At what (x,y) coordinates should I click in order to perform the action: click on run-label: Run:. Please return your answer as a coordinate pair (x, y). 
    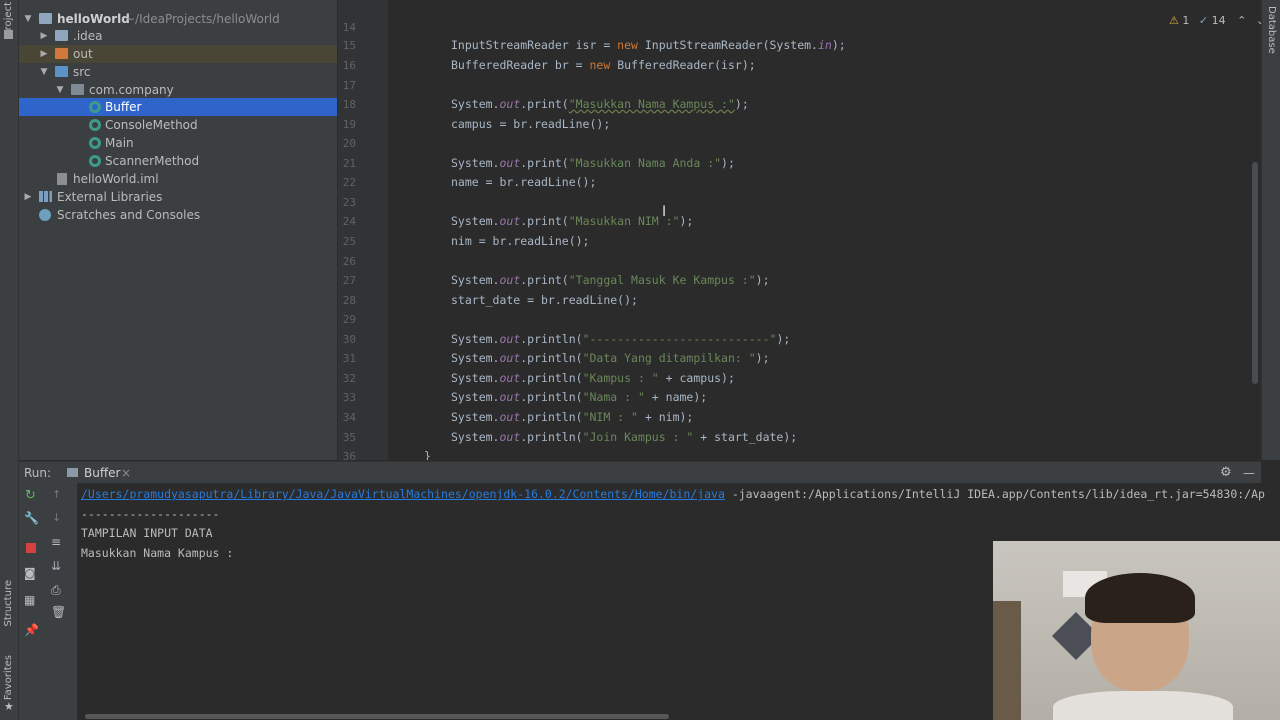
    Looking at the image, I should click on (38, 473).